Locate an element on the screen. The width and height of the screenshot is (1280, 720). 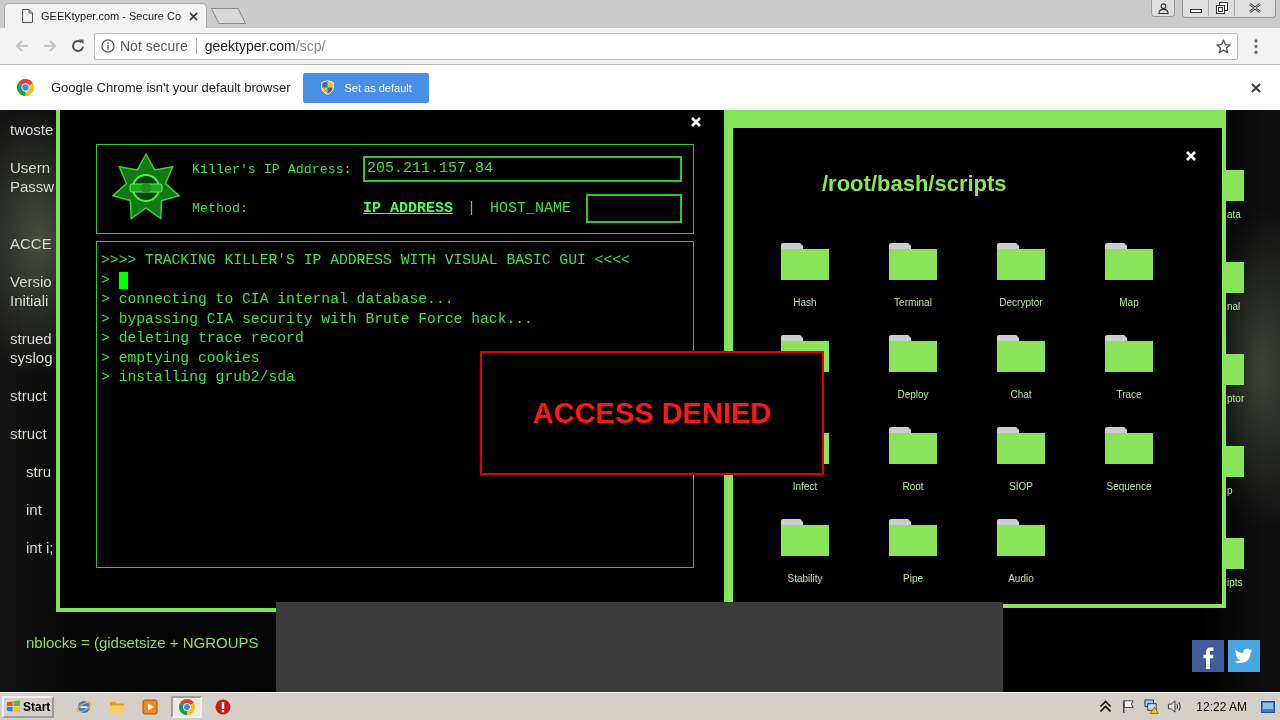
windows-flag-icon is located at coordinates (13, 706).